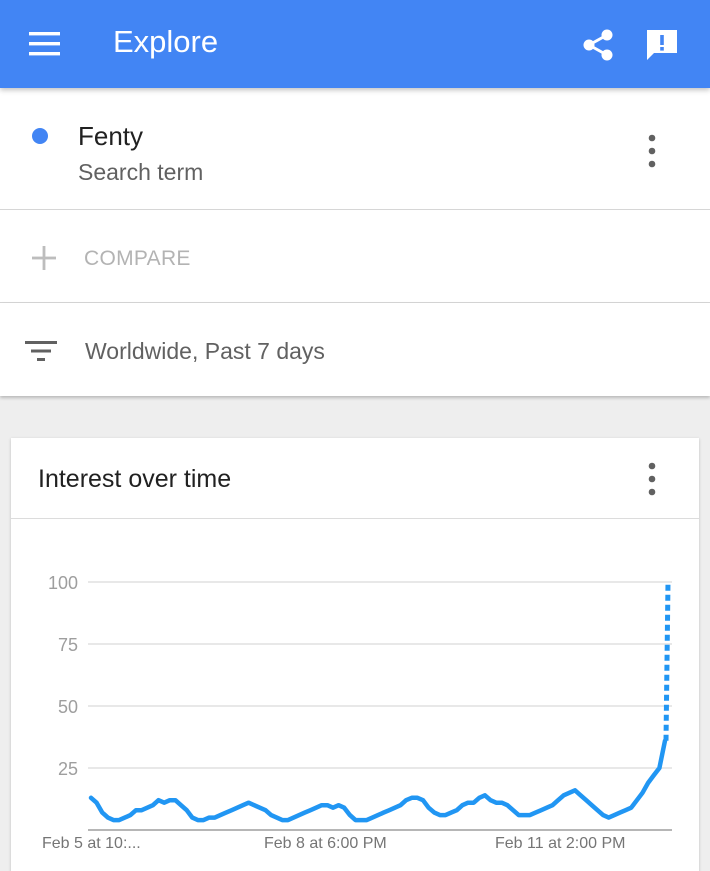 This screenshot has height=871, width=710. What do you see at coordinates (355, 349) in the screenshot?
I see `filter-row: Worldwide, Past 7 days` at bounding box center [355, 349].